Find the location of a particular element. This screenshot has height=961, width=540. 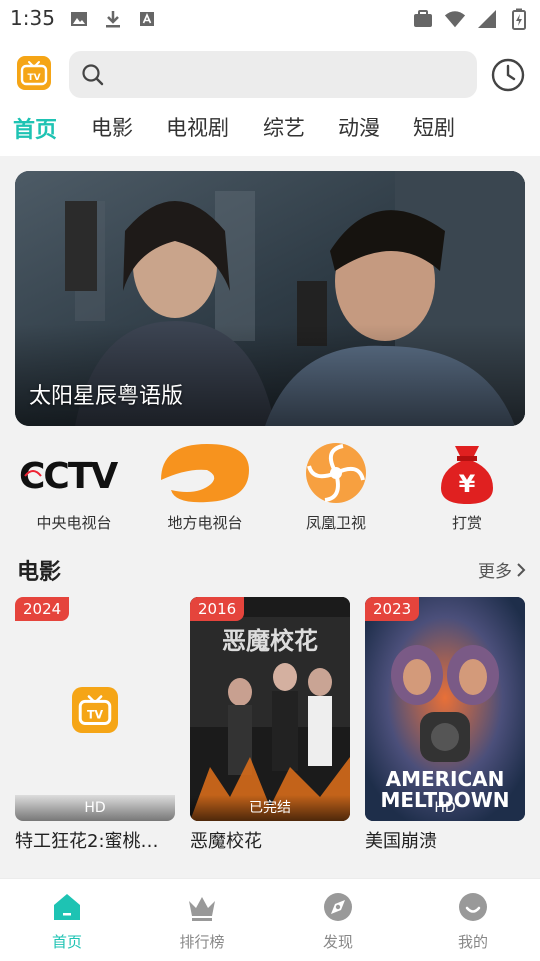

status-notification-icons is located at coordinates (113, 19).